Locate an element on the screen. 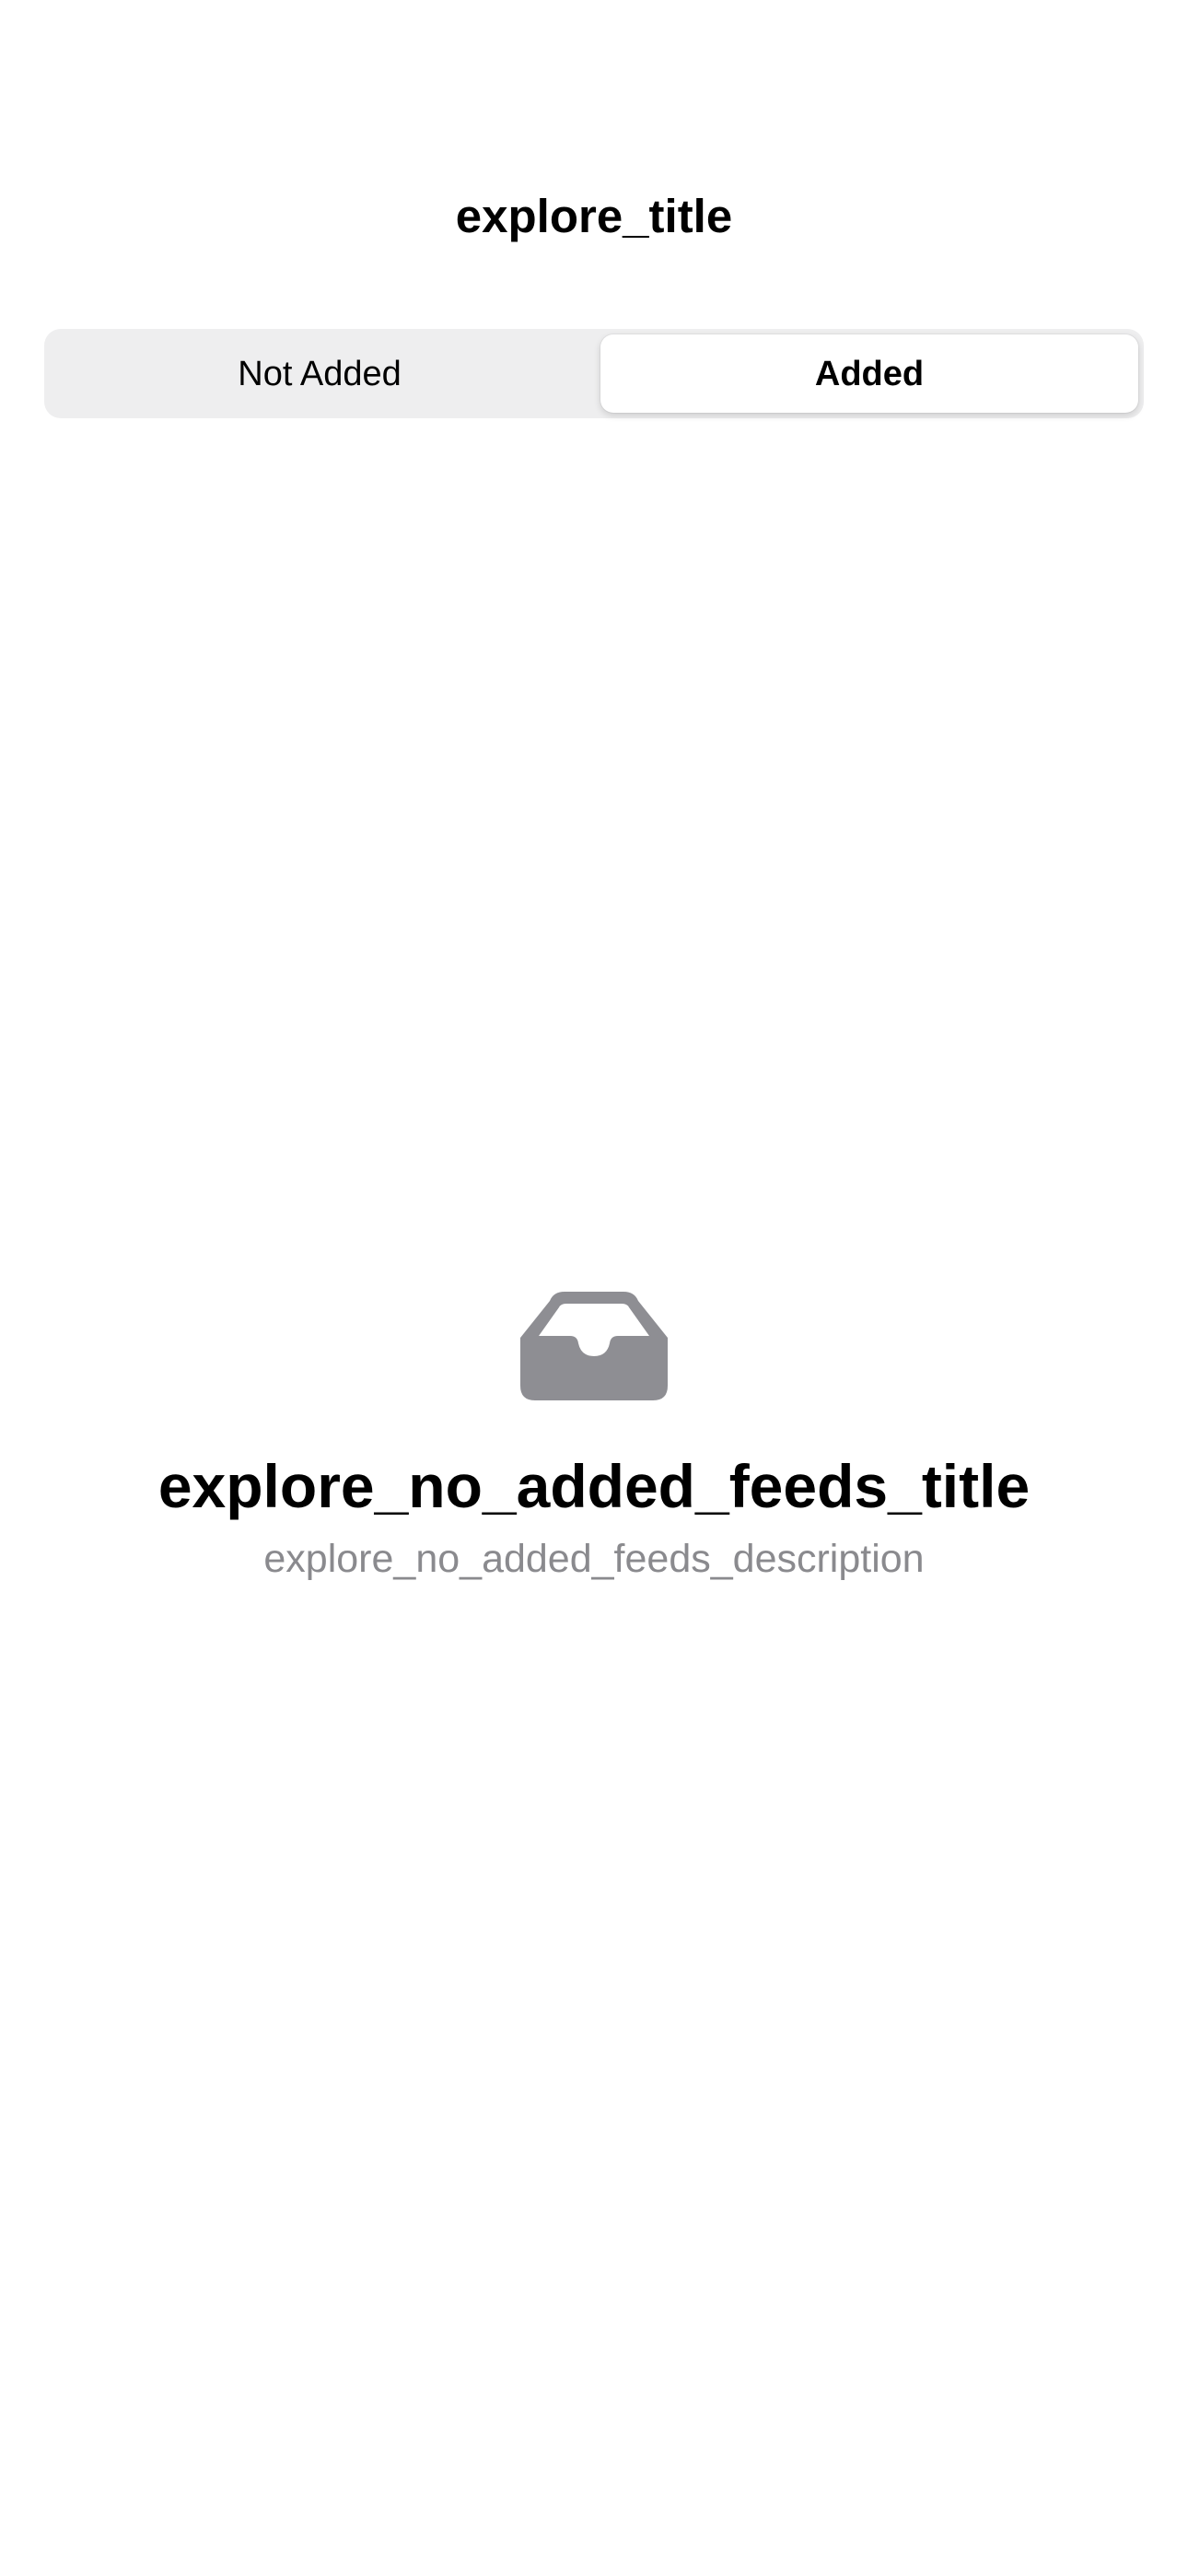  page-title: explore_title is located at coordinates (594, 216).